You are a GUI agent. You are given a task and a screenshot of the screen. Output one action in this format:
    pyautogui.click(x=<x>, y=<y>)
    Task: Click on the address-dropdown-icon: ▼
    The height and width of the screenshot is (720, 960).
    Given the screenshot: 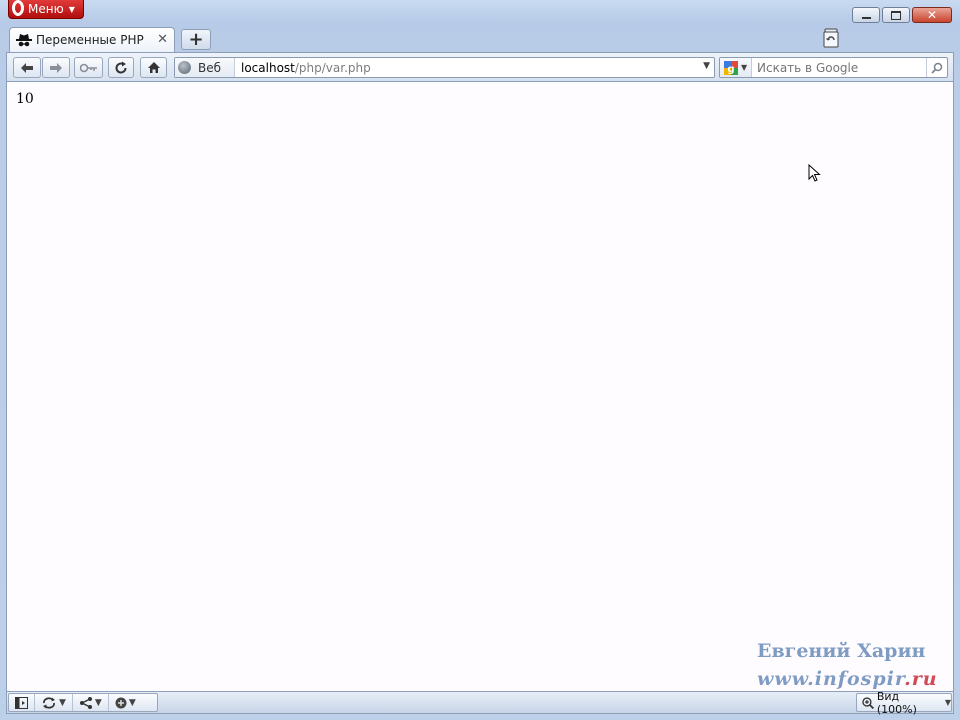 What is the action you would take?
    pyautogui.click(x=706, y=66)
    